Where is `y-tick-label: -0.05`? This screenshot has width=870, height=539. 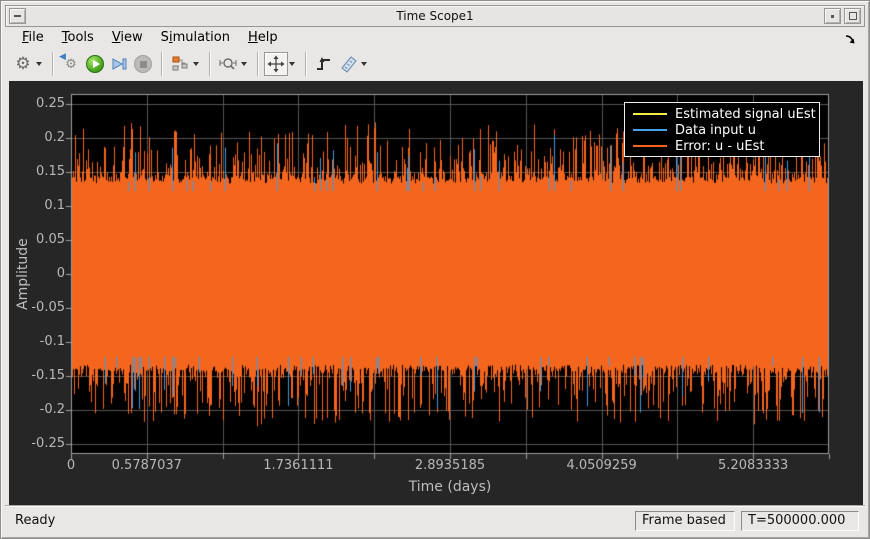 y-tick-label: -0.05 is located at coordinates (48, 307).